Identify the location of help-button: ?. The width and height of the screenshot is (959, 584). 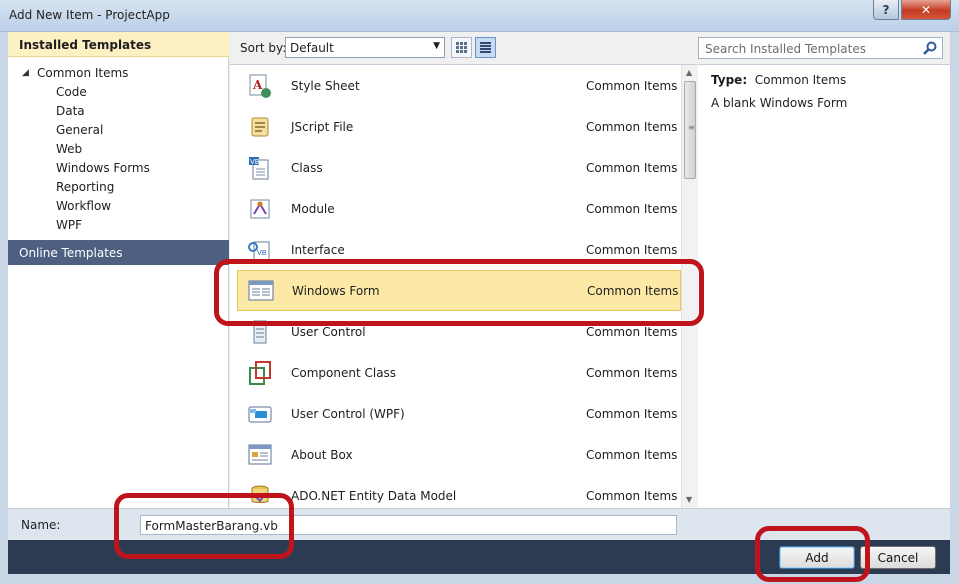
(886, 10).